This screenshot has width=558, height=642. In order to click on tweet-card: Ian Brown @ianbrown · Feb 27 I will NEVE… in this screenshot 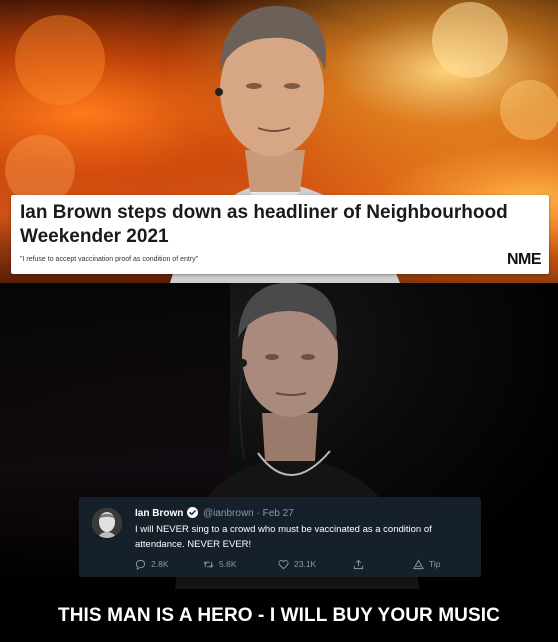, I will do `click(280, 537)`.